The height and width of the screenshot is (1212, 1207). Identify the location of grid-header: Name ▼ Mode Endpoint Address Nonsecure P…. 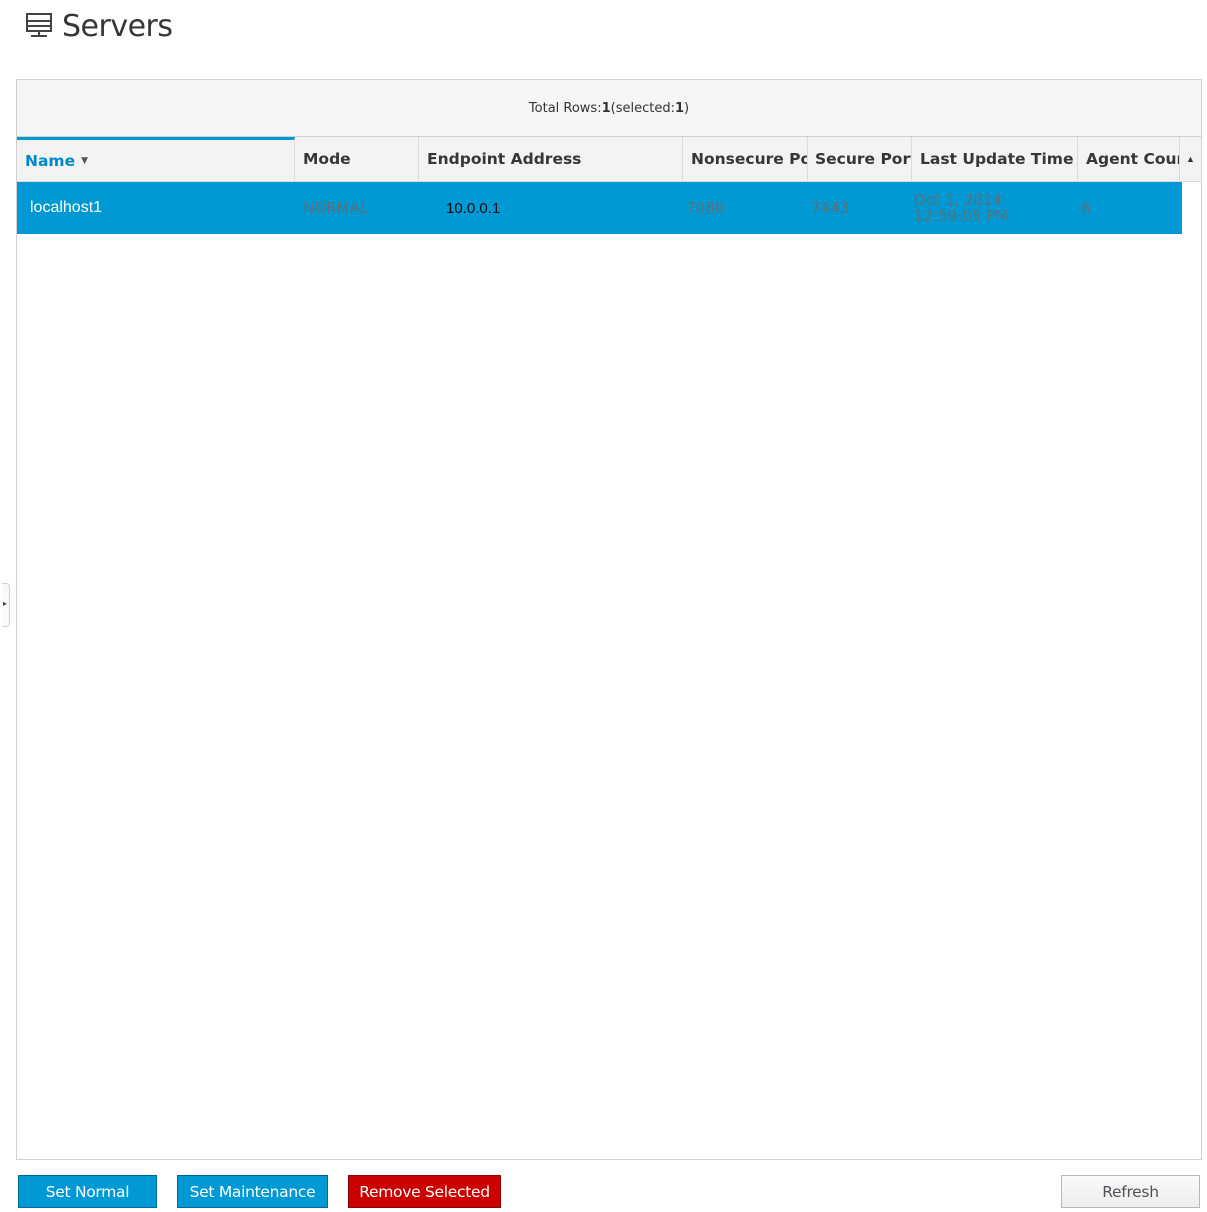
(609, 159).